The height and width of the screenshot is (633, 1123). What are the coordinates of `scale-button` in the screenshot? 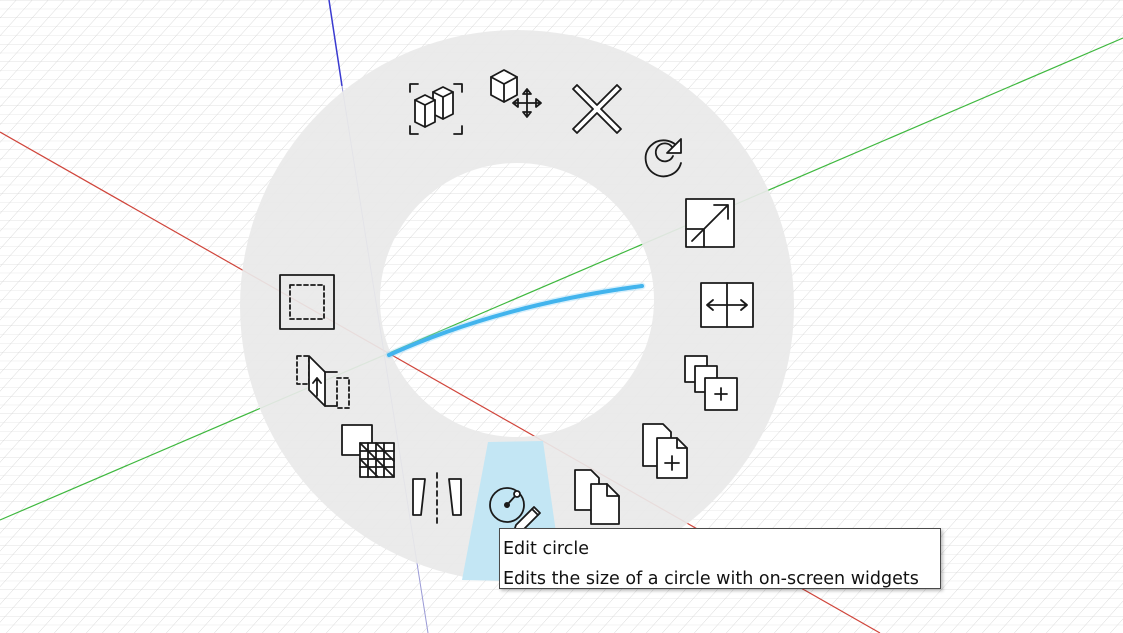 It's located at (710, 223).